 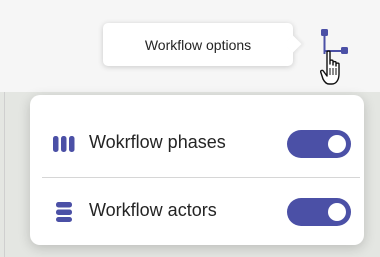 I want to click on hand-pointer-cursor-icon, so click(x=330, y=67).